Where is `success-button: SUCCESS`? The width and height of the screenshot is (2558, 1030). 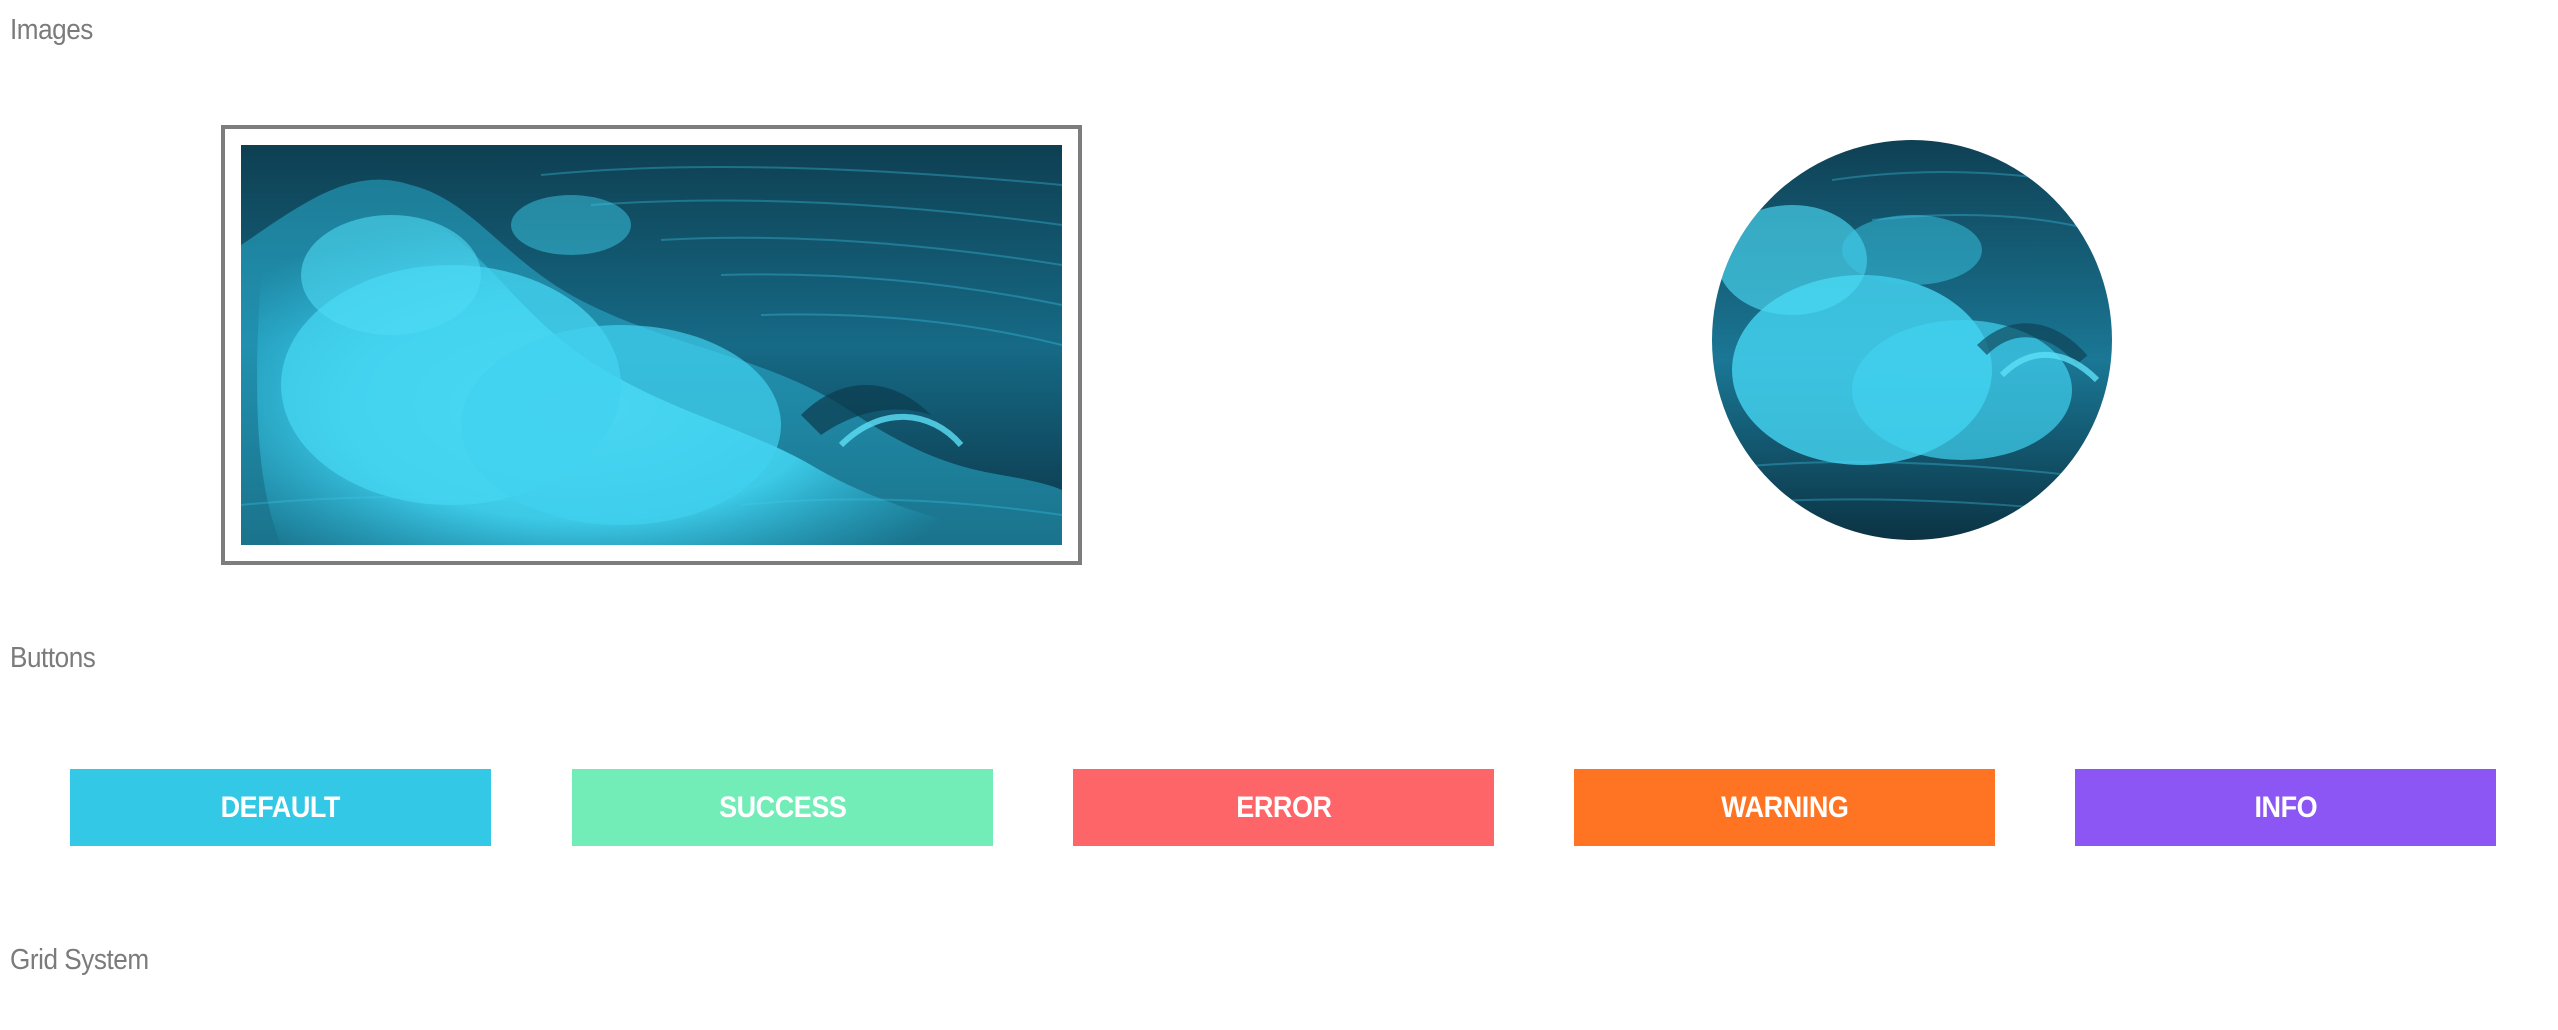 success-button: SUCCESS is located at coordinates (782, 807).